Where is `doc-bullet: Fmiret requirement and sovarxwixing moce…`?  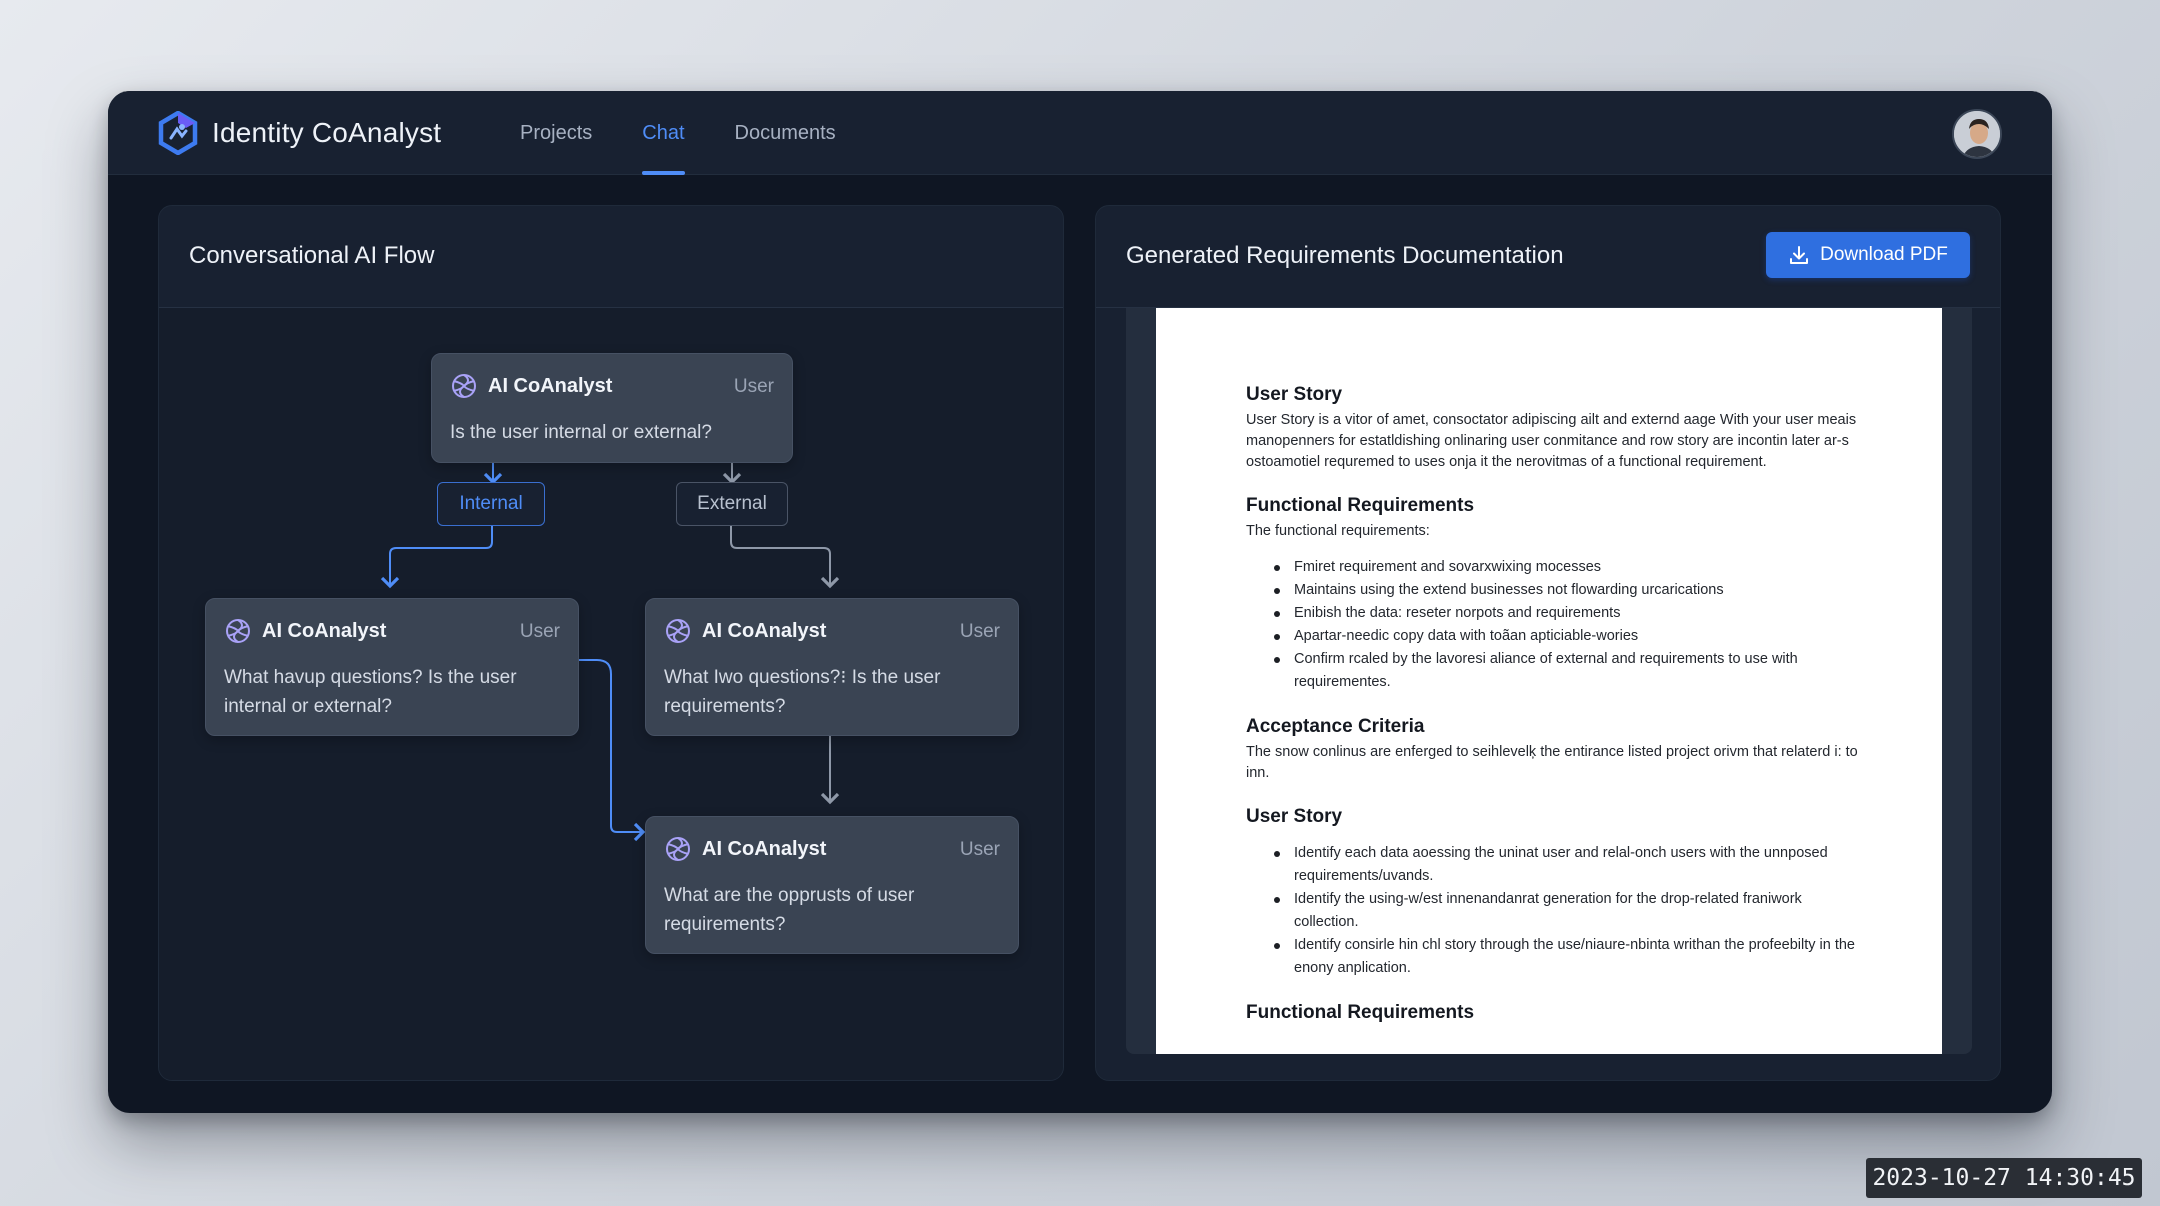
doc-bullet: Fmiret requirement and sovarxwixing moce… is located at coordinates (1556, 567).